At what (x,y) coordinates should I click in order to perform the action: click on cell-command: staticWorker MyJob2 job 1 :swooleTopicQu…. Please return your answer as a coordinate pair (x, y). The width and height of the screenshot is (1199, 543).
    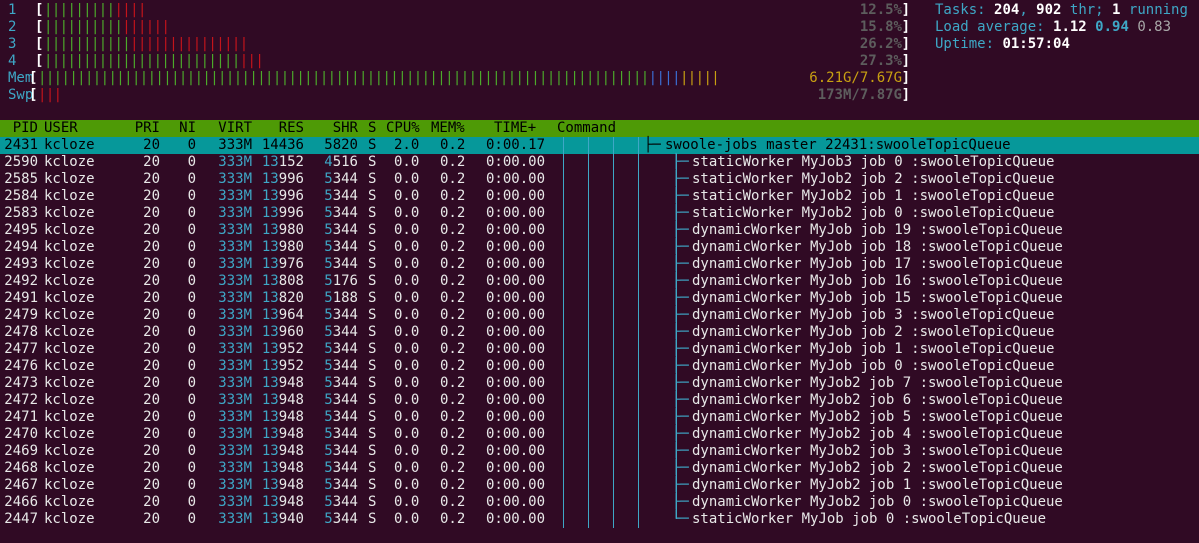
    Looking at the image, I should click on (873, 196).